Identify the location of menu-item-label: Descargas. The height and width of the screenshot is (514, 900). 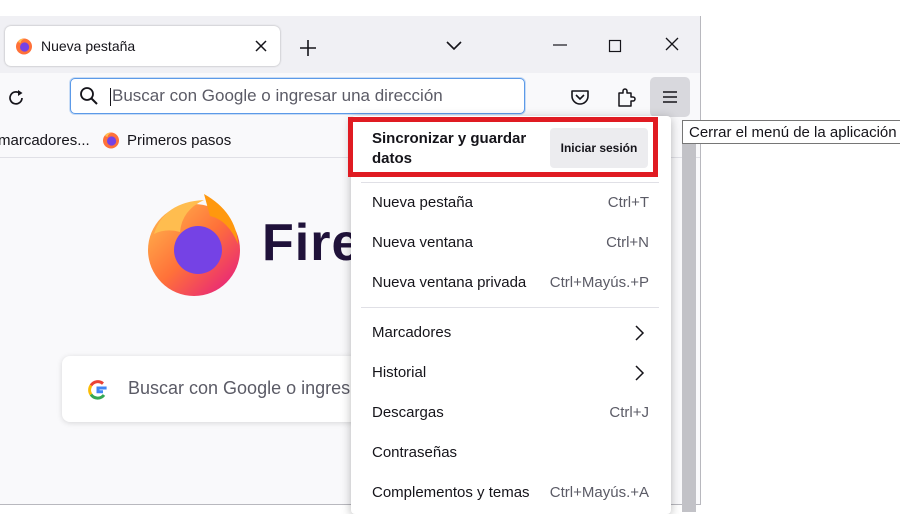
(408, 412).